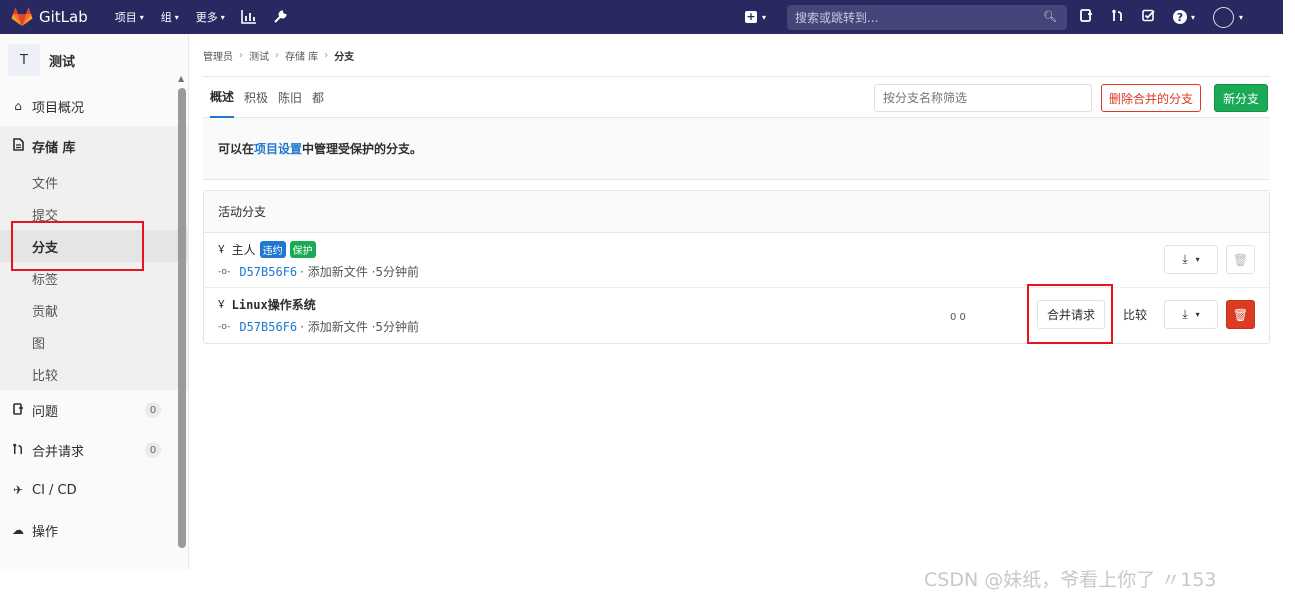  I want to click on sidebar-scrollbar: ▲, so click(182, 311).